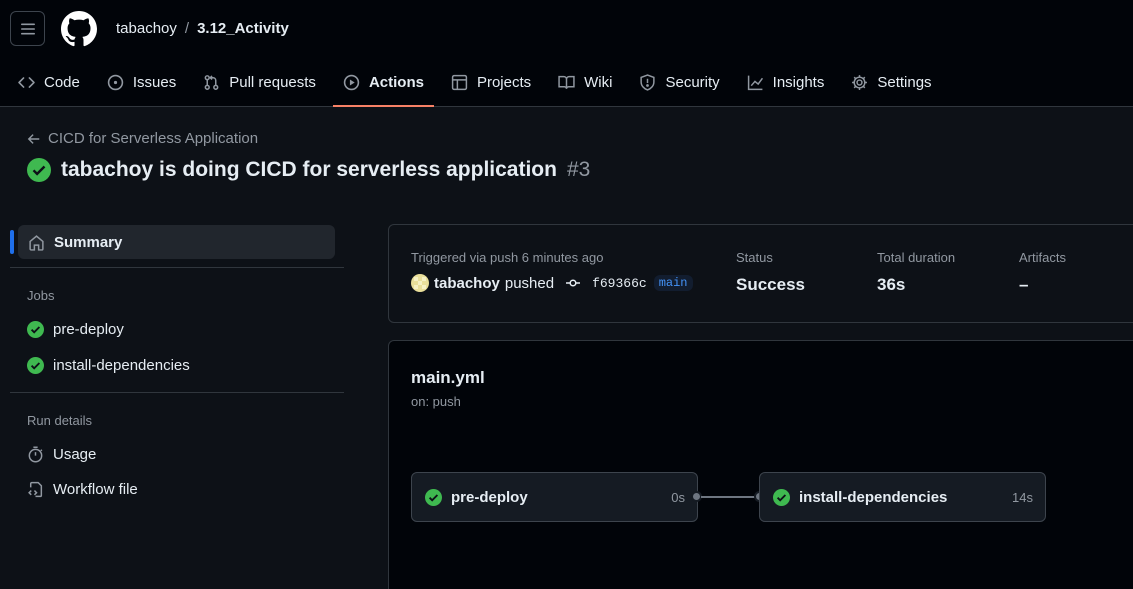 This screenshot has width=1133, height=589. I want to click on file-code-icon, so click(35, 489).